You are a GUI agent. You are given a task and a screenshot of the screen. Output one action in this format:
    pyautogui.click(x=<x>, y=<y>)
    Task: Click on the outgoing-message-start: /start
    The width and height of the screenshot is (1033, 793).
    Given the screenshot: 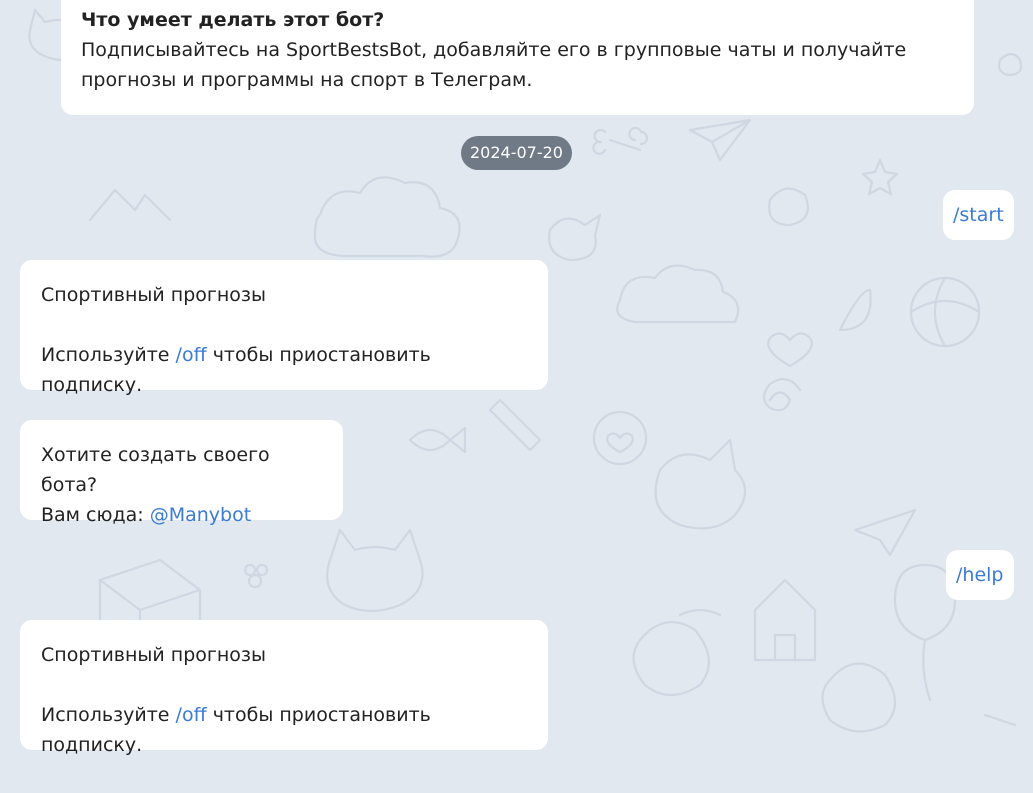 What is the action you would take?
    pyautogui.click(x=978, y=215)
    